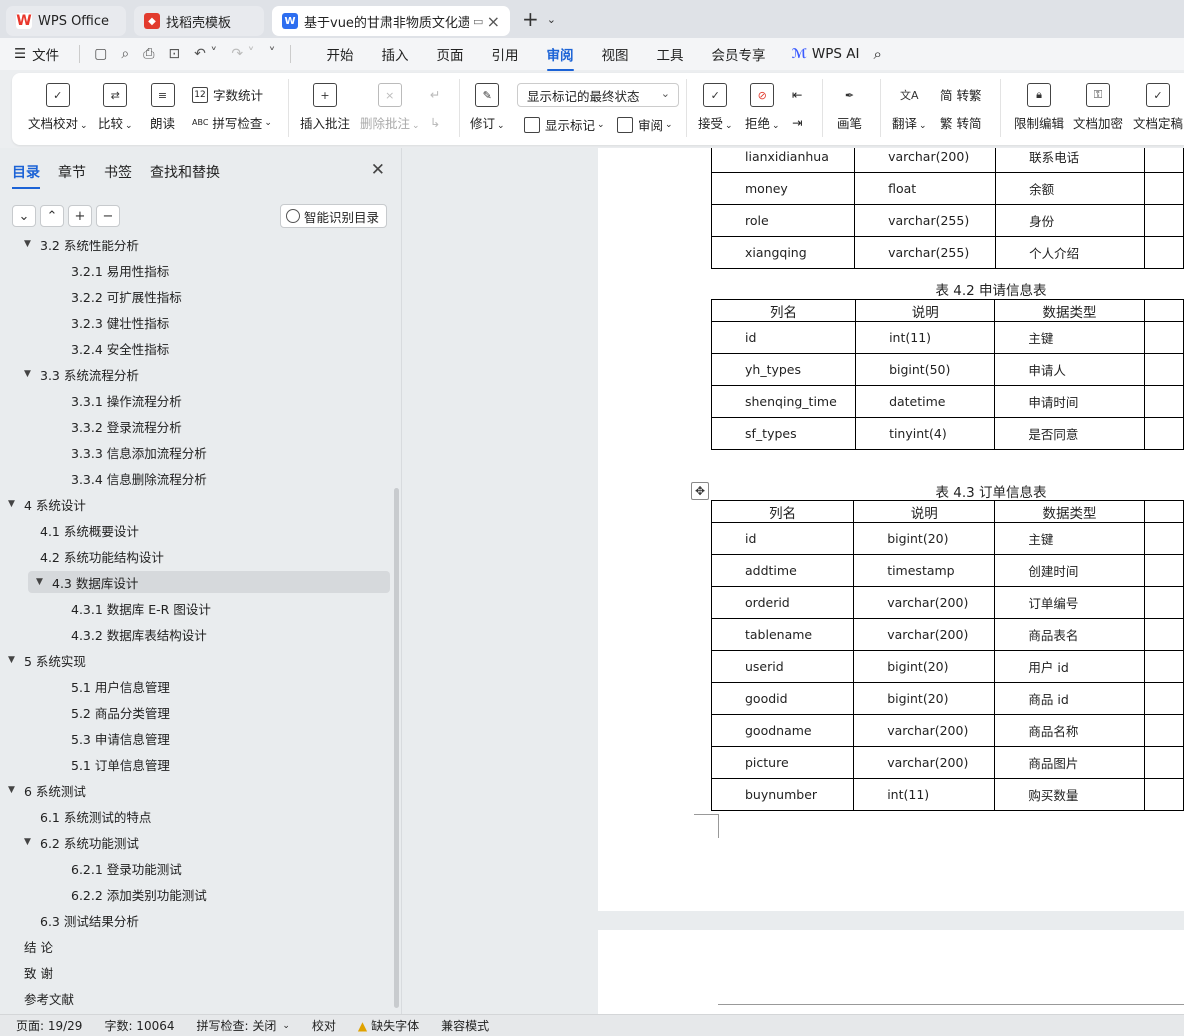 The height and width of the screenshot is (1036, 1184). What do you see at coordinates (139, 1025) in the screenshot?
I see `word-count-status: 字数: 10064` at bounding box center [139, 1025].